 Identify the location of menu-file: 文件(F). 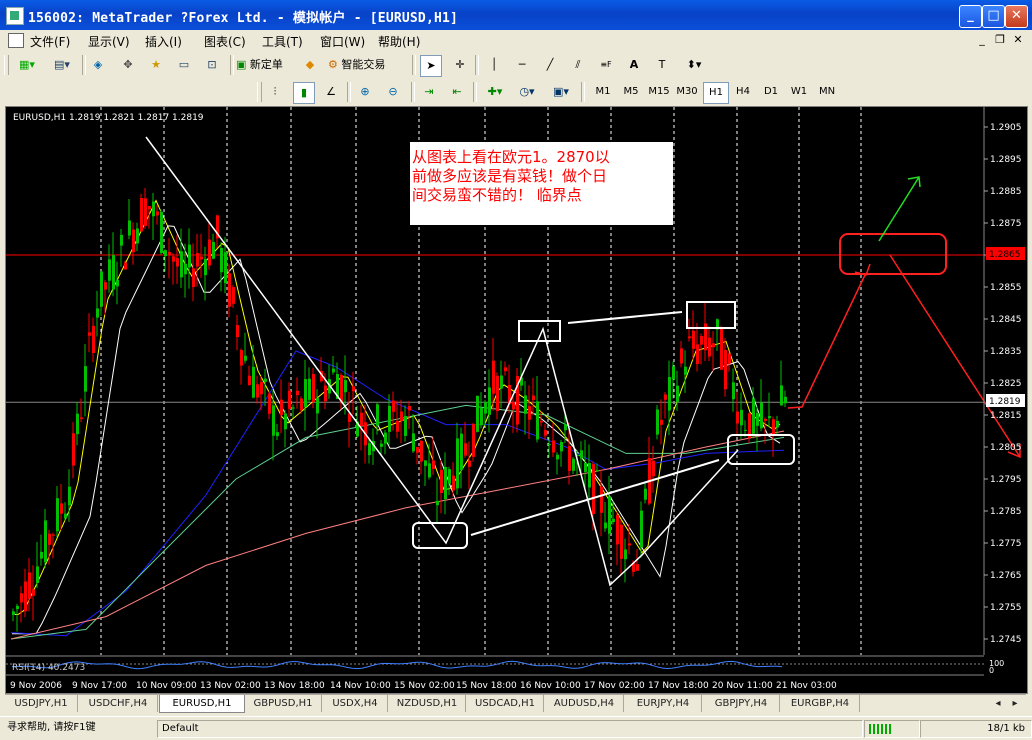
(50, 41).